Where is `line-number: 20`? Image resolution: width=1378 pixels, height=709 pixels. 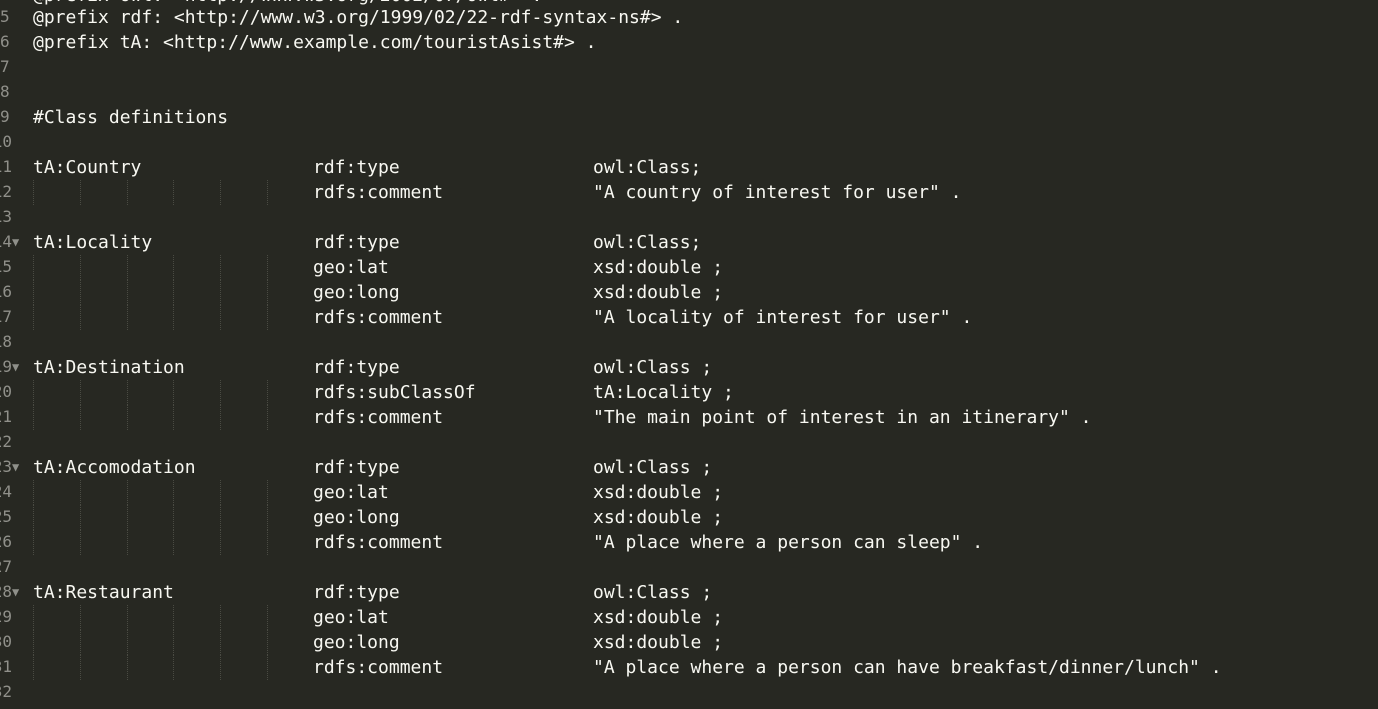
line-number: 20 is located at coordinates (6, 391).